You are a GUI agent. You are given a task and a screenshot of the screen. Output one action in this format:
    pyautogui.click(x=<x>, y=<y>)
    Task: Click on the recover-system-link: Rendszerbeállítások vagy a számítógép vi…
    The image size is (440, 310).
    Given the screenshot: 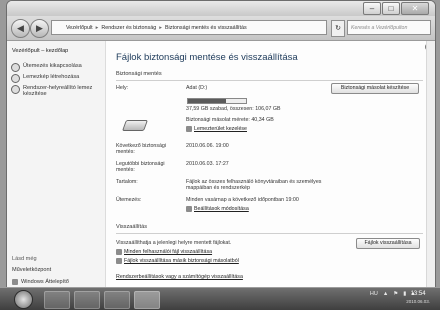 What is the action you would take?
    pyautogui.click(x=179, y=277)
    